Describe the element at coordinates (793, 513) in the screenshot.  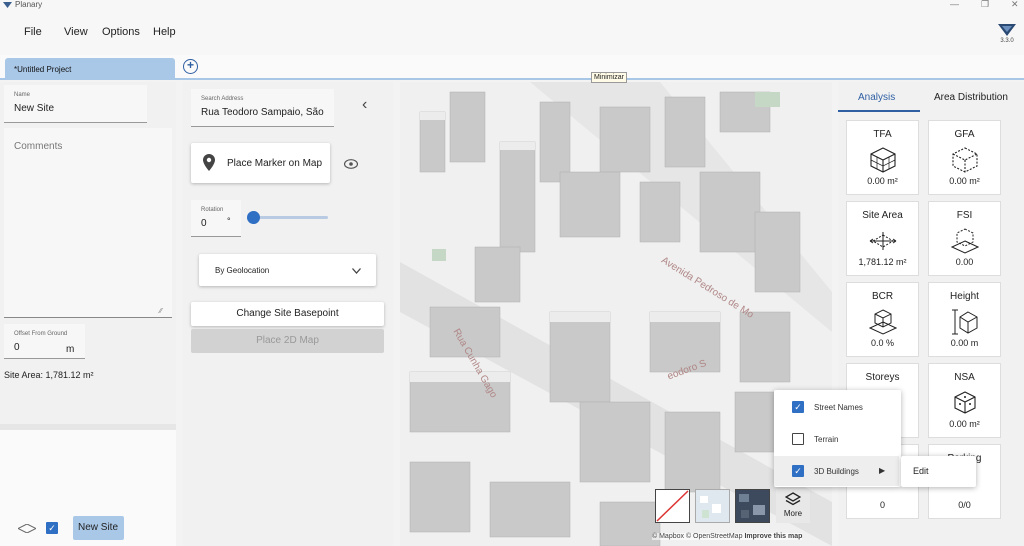
I see `more-label: More` at that location.